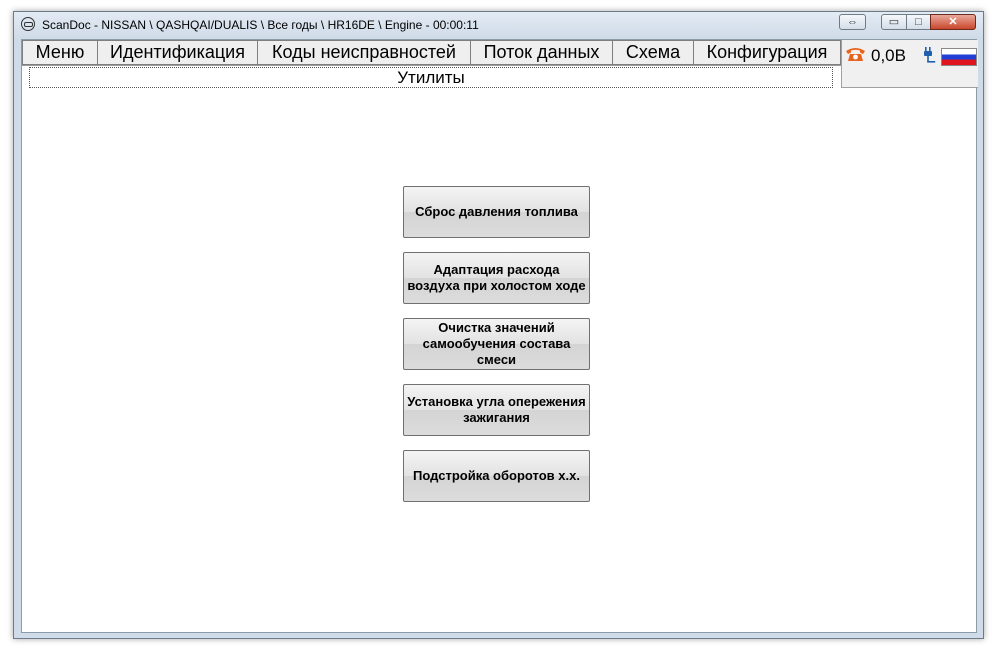 Image resolution: width=1000 pixels, height=661 pixels. I want to click on section-title: Утилиты, so click(431, 77).